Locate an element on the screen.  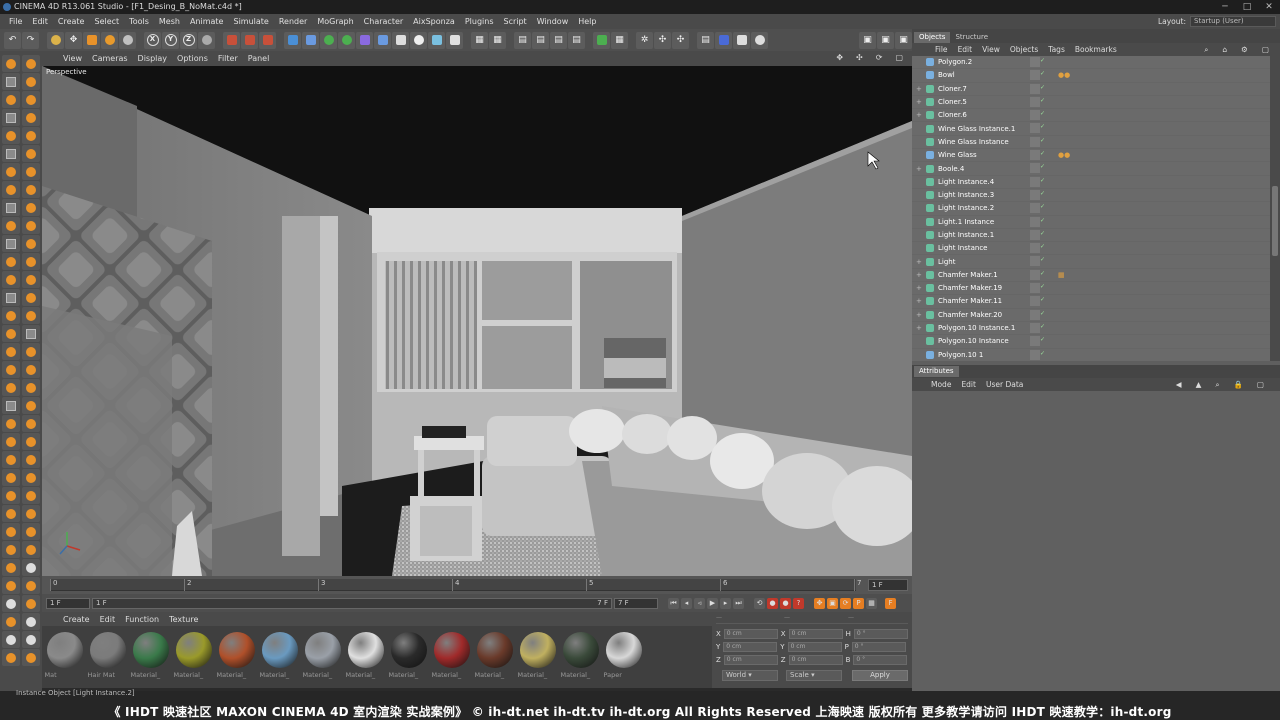
parameter-key-icon: P is located at coordinates (858, 603).